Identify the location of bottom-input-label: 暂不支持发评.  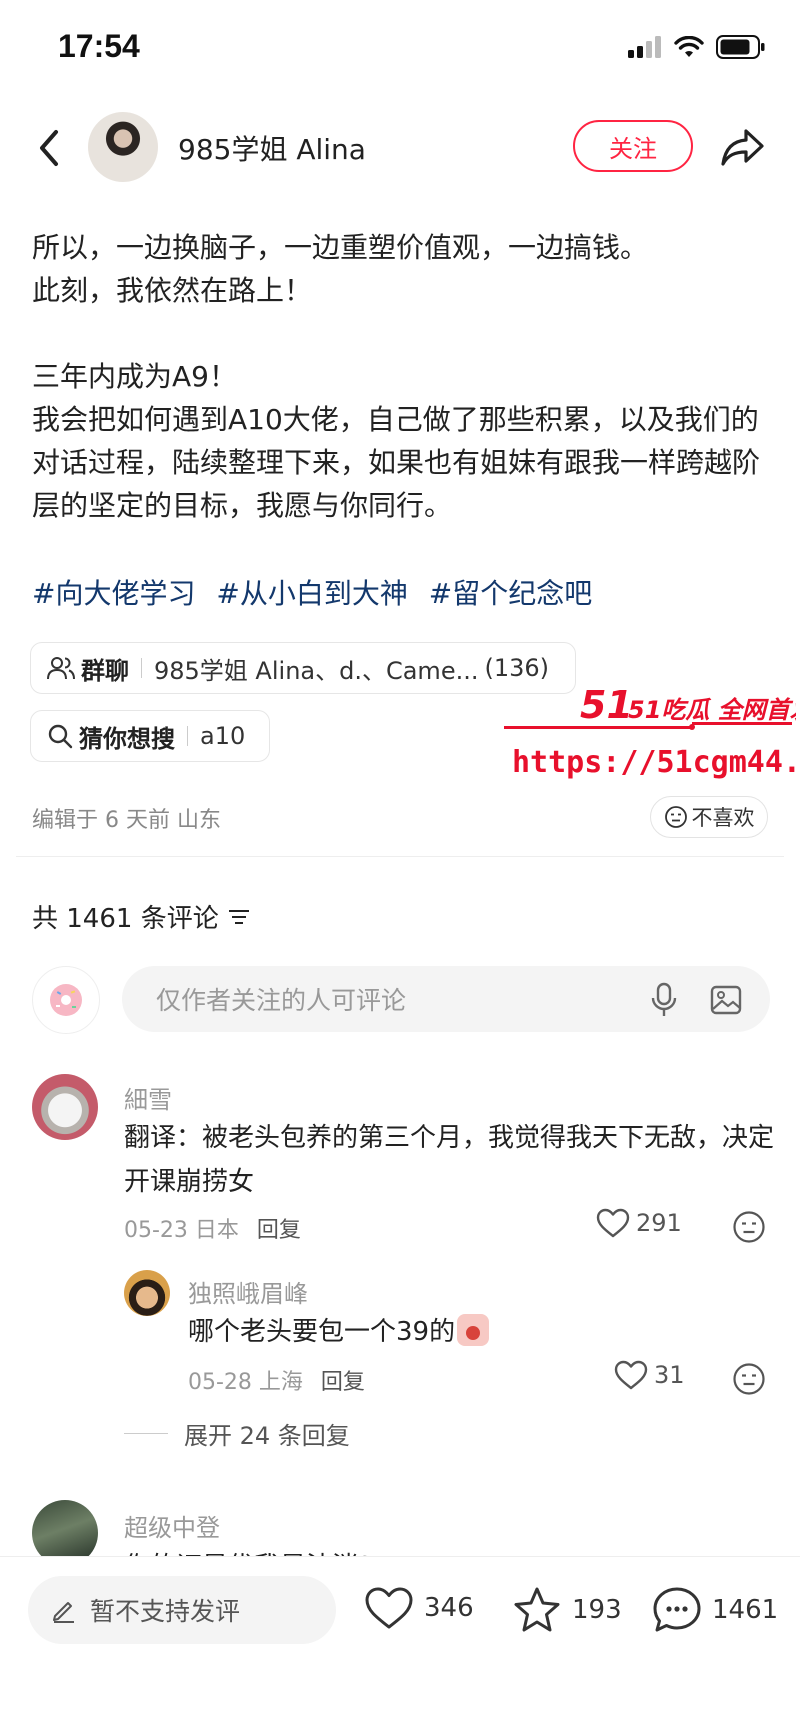
(165, 1611).